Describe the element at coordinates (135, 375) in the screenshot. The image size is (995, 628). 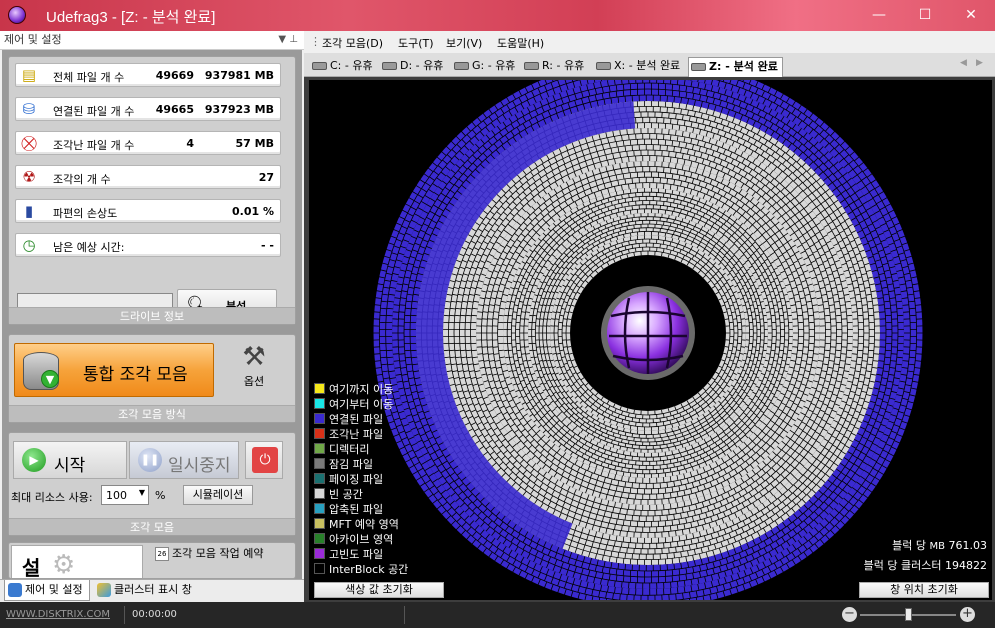
I see `consolidate-label: 통합 조각 모음` at that location.